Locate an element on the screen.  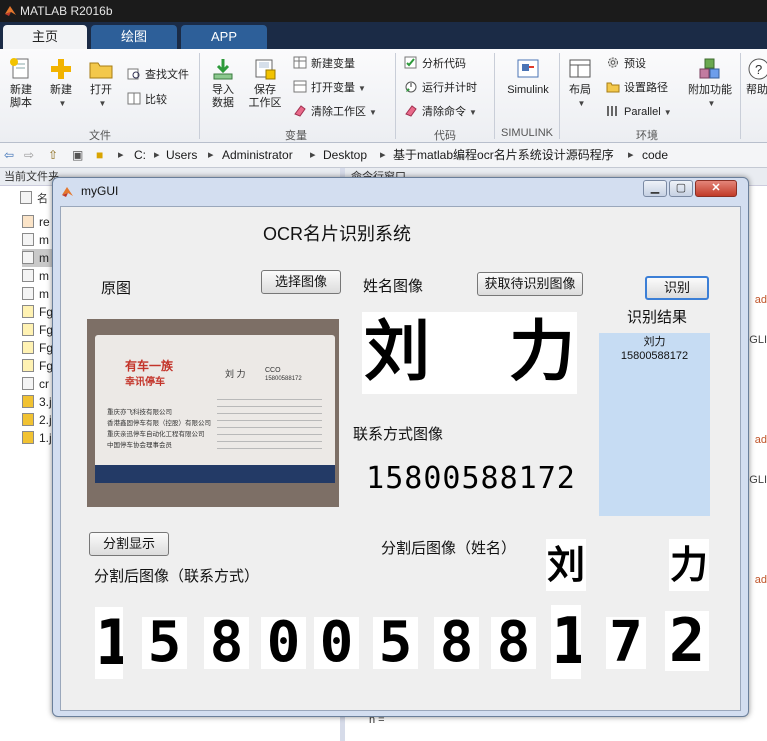
contact-image-label: 联系方式图像 is located at coordinates (398, 434).